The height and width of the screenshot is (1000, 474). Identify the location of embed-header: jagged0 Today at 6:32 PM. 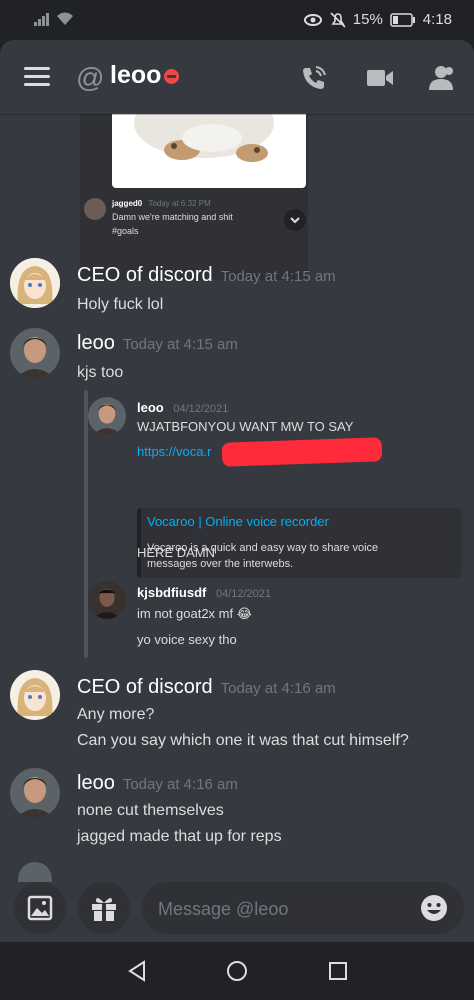
(161, 204).